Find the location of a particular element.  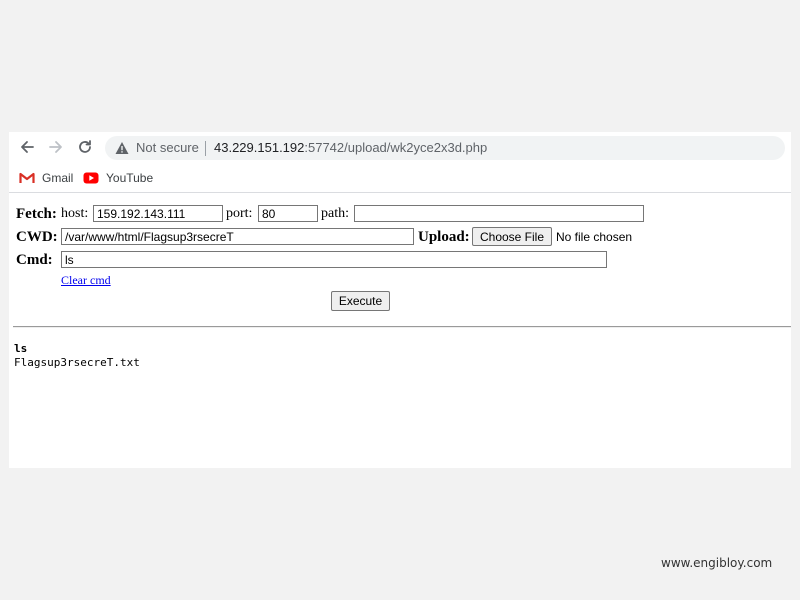

port-label: port: is located at coordinates (239, 213).